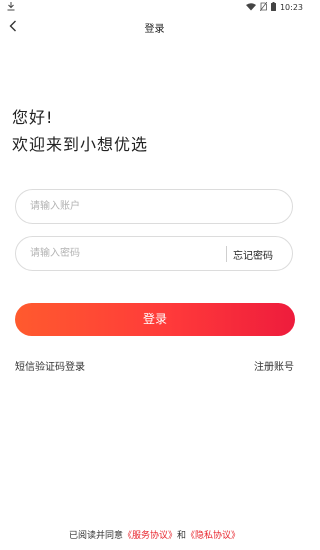 The width and height of the screenshot is (320, 550). What do you see at coordinates (80, 144) in the screenshot?
I see `greeting-welcome: 欢迎来到小想优选` at bounding box center [80, 144].